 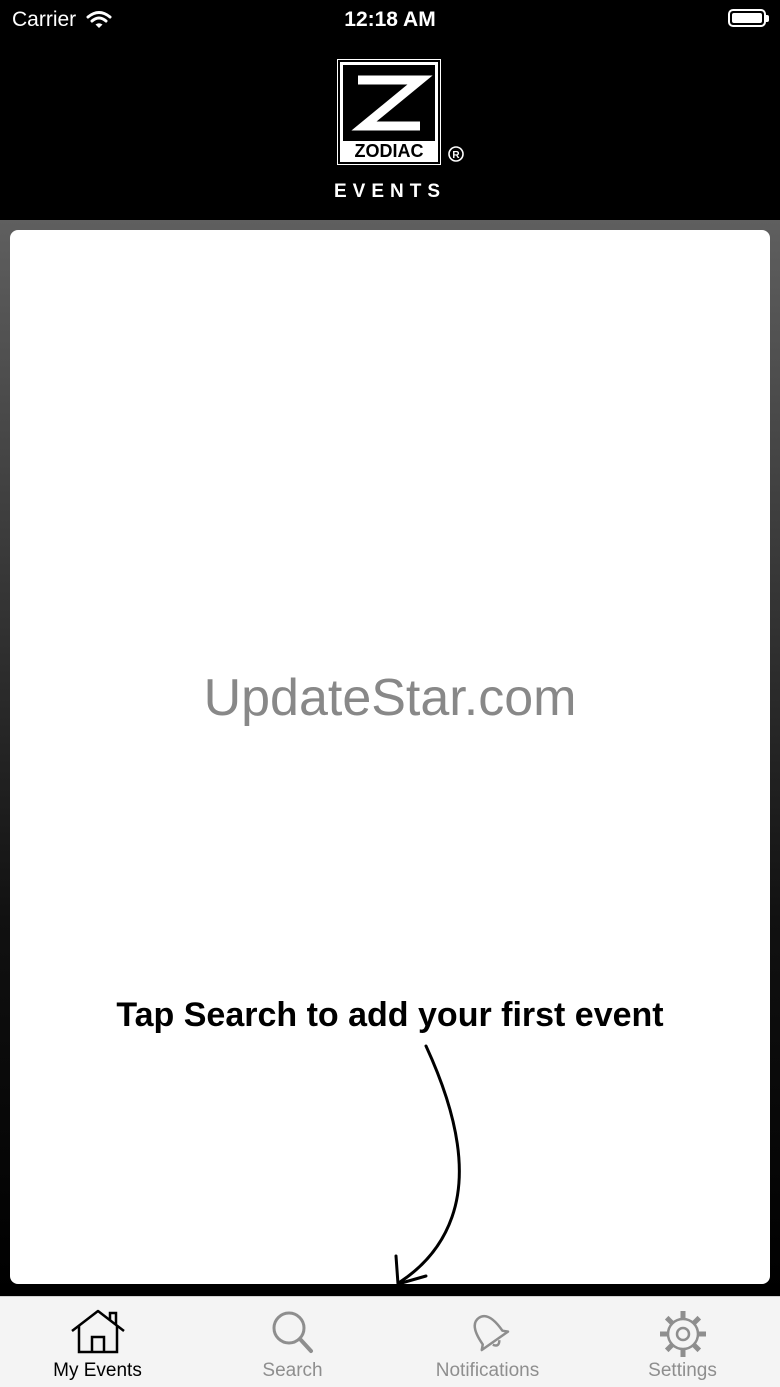 What do you see at coordinates (97, 1370) in the screenshot?
I see `tab-label: My Events` at bounding box center [97, 1370].